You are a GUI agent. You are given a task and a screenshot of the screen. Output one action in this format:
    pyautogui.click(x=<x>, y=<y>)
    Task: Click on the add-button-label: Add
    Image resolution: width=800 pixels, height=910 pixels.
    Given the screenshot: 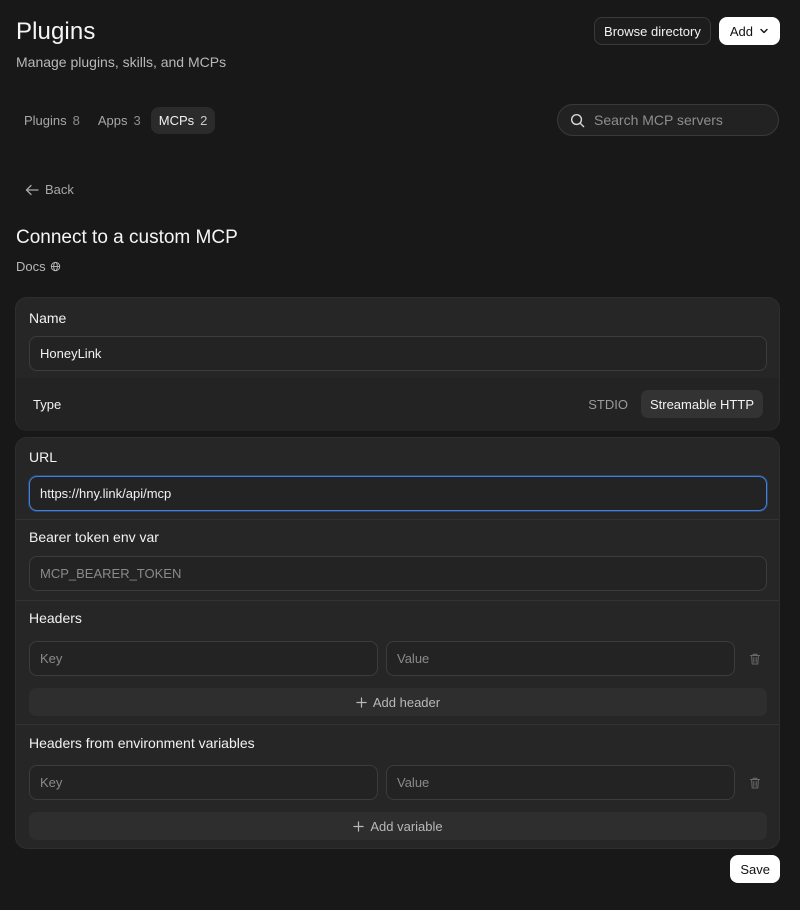 What is the action you would take?
    pyautogui.click(x=741, y=31)
    